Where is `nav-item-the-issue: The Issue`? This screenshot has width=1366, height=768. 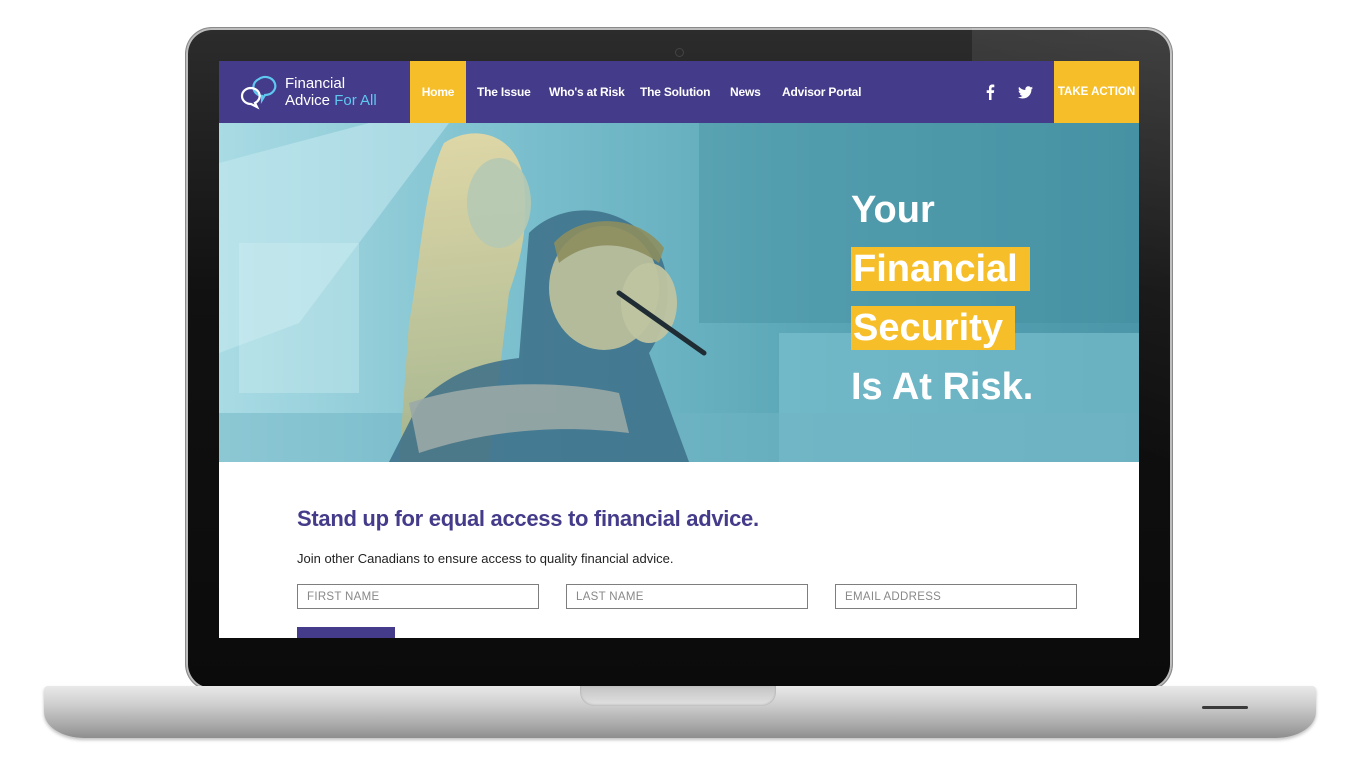 nav-item-the-issue: The Issue is located at coordinates (504, 92).